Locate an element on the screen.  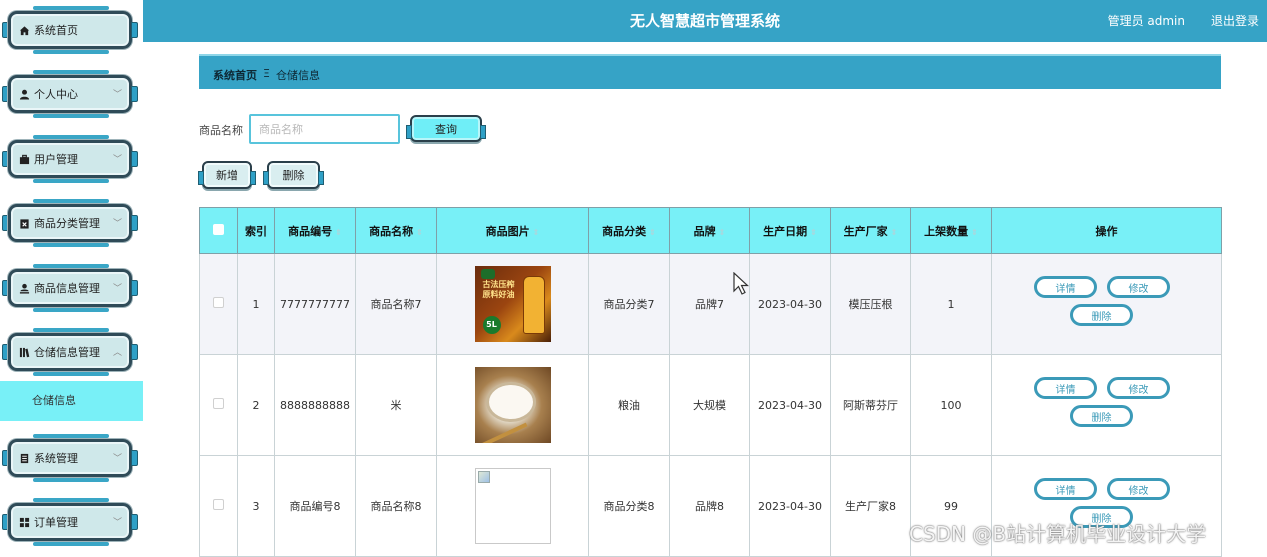
sidebar-item-storage: 仓储信息管理 ︿ is located at coordinates (70, 352).